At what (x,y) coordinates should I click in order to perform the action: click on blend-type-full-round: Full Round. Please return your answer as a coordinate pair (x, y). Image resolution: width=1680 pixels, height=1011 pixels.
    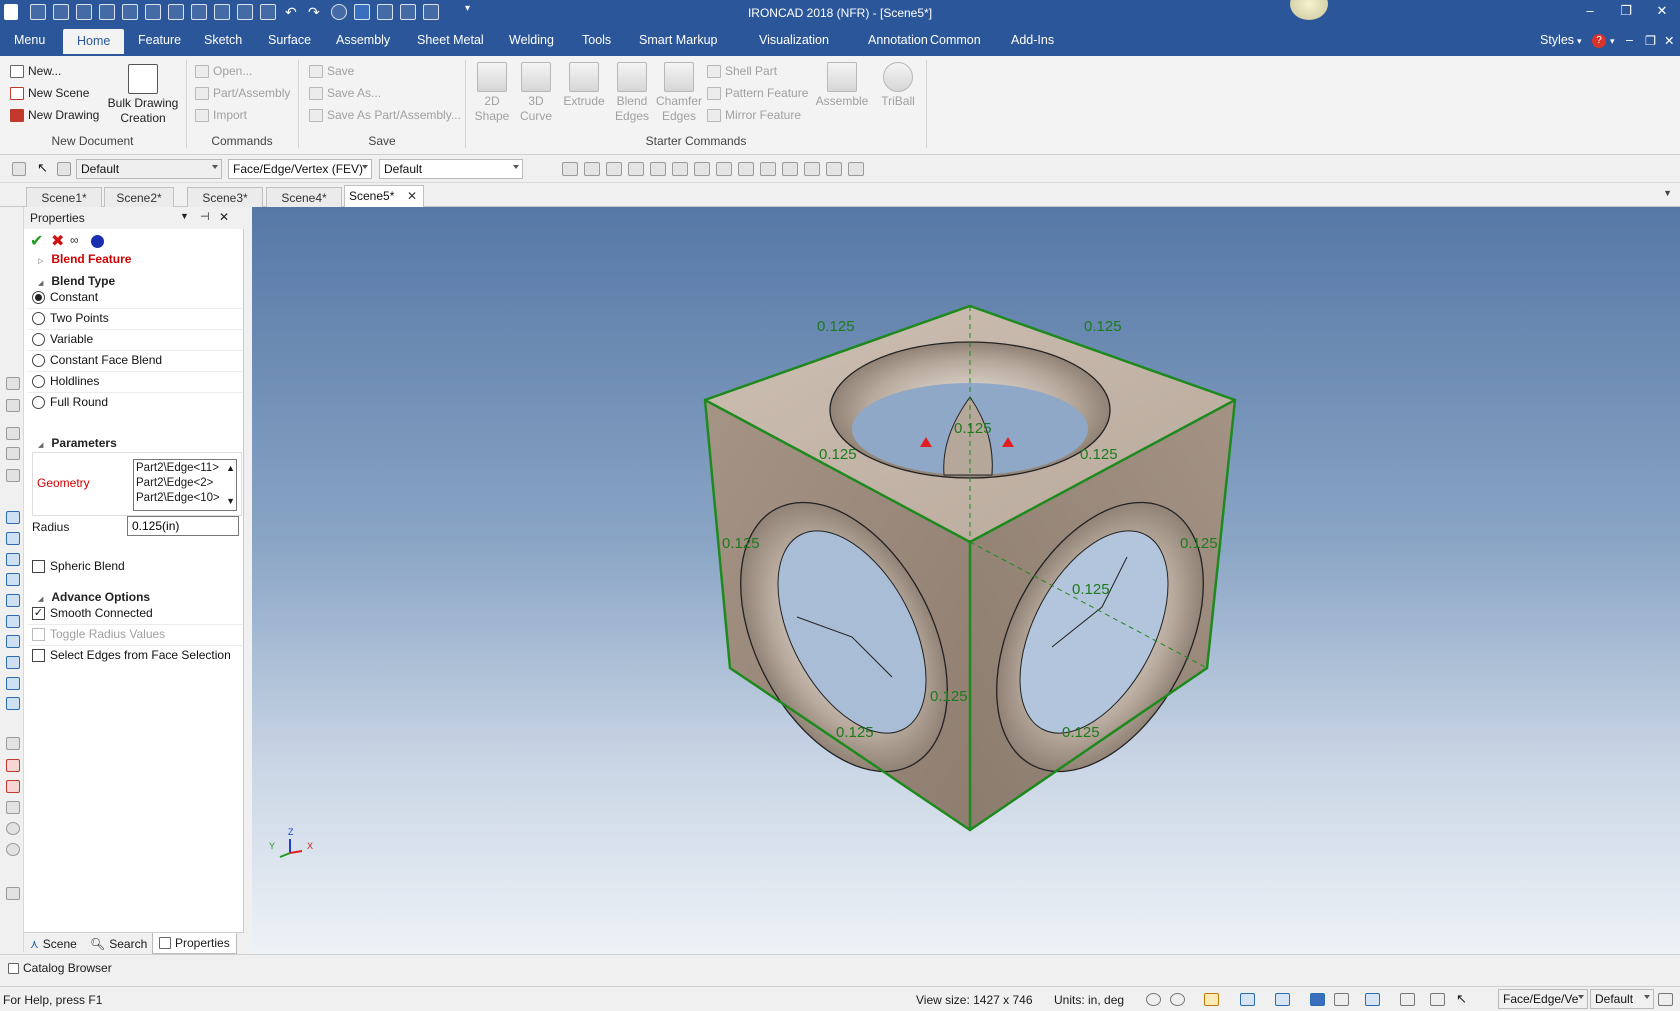
    Looking at the image, I should click on (70, 402).